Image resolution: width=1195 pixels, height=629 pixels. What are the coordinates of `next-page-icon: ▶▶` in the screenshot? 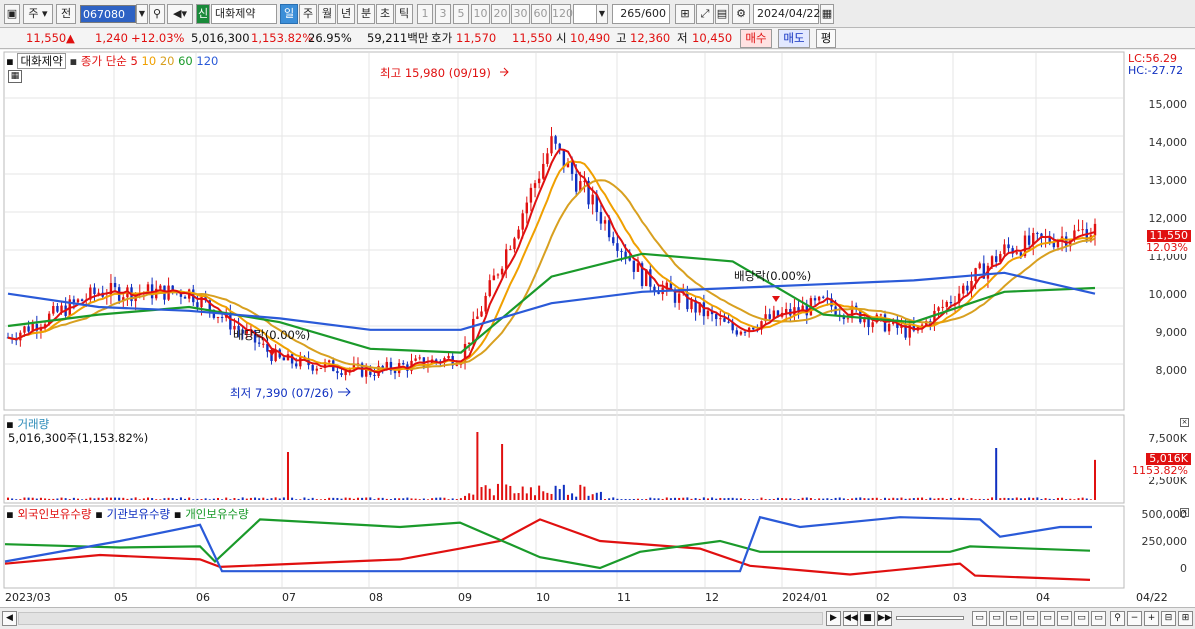 It's located at (884, 618).